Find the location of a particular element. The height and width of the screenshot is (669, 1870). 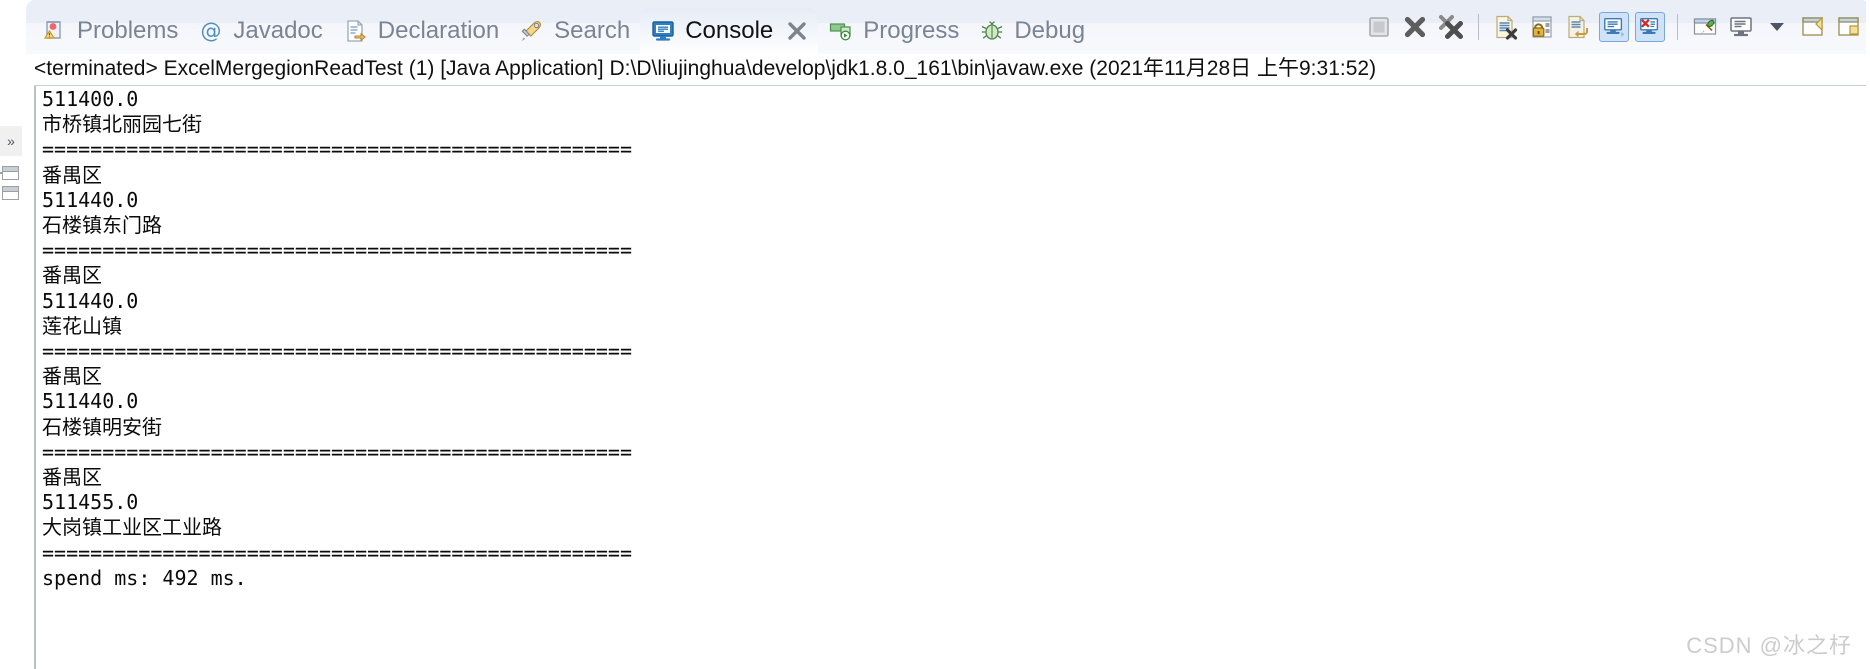

tab-label: Progress is located at coordinates (911, 30).